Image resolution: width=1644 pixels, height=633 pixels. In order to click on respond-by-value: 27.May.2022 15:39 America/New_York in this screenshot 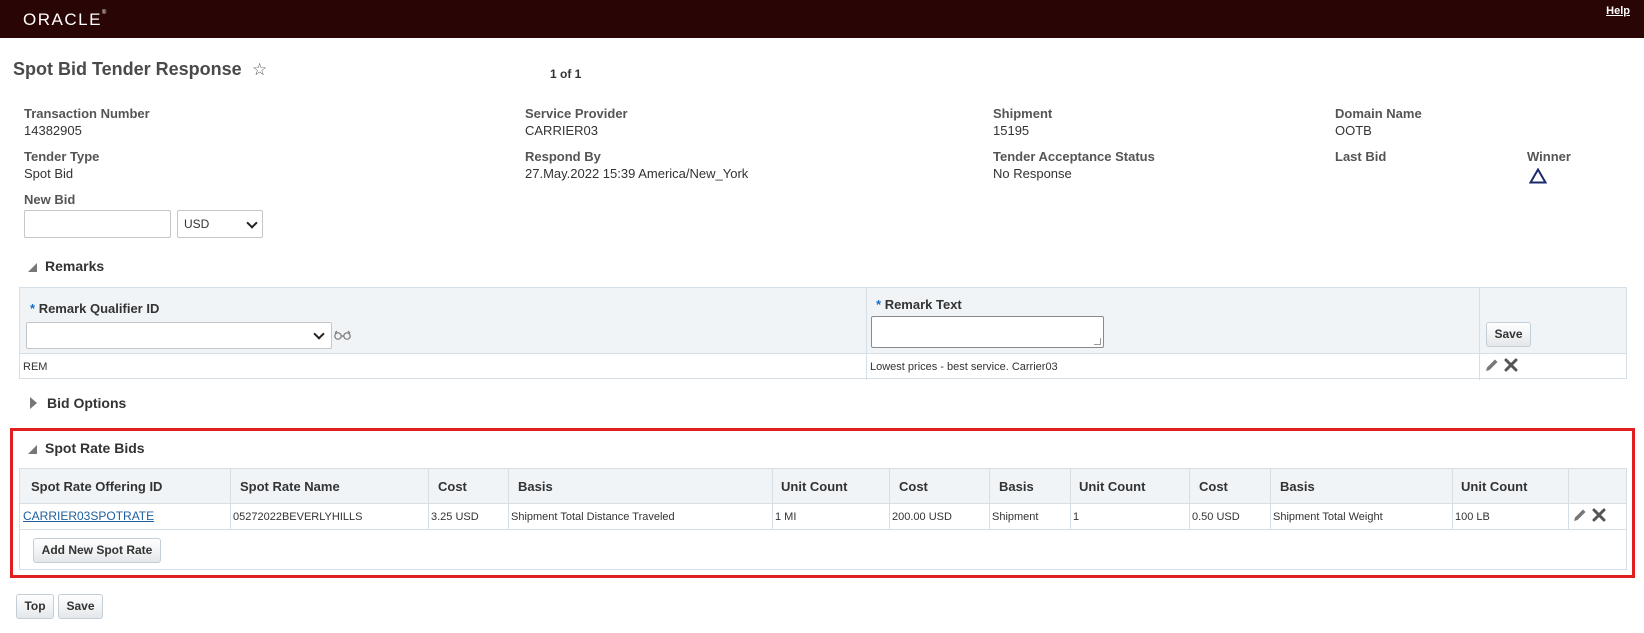, I will do `click(637, 173)`.